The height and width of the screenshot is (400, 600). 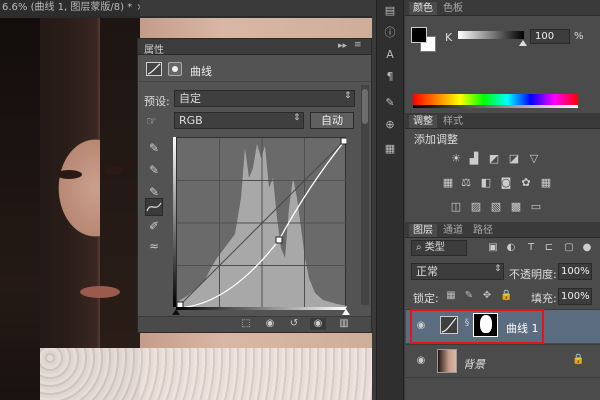 I want to click on color-lookup-icon: ▦, so click(x=546, y=182).